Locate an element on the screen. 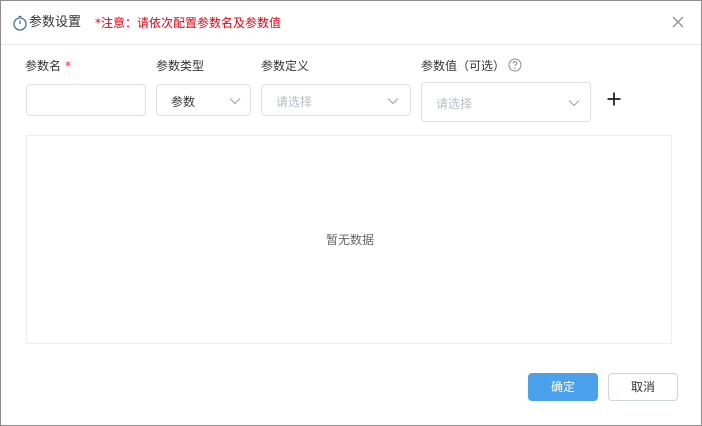 The height and width of the screenshot is (426, 702). notice-text: *注意：请依次配置参数名及参数值 is located at coordinates (188, 23).